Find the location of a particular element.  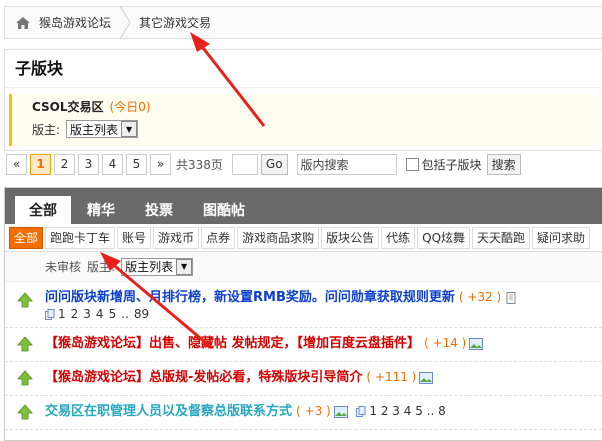

thread-row: 交易区在职管理人员以及督察总版联系方式 ( +3 ) 1 2 3 4 5 .. 8 is located at coordinates (303, 413).